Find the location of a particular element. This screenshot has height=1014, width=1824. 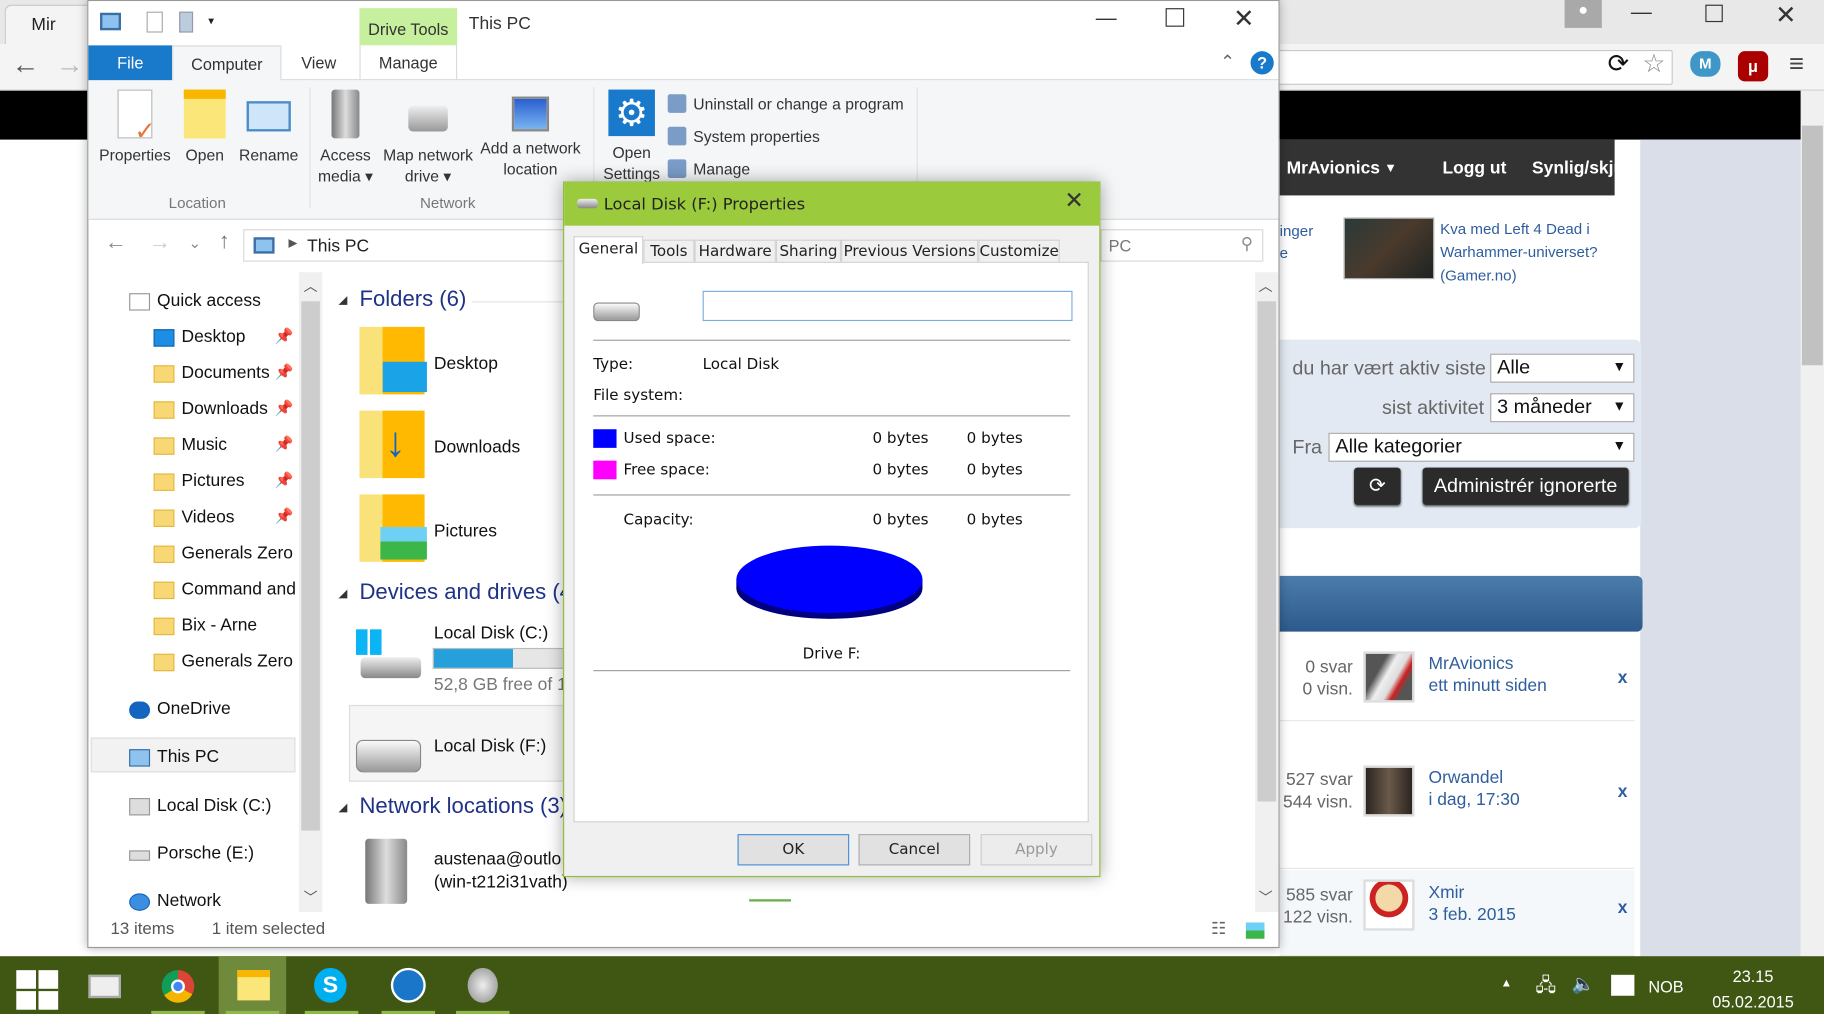

remove-thread-button: x is located at coordinates (1623, 792).